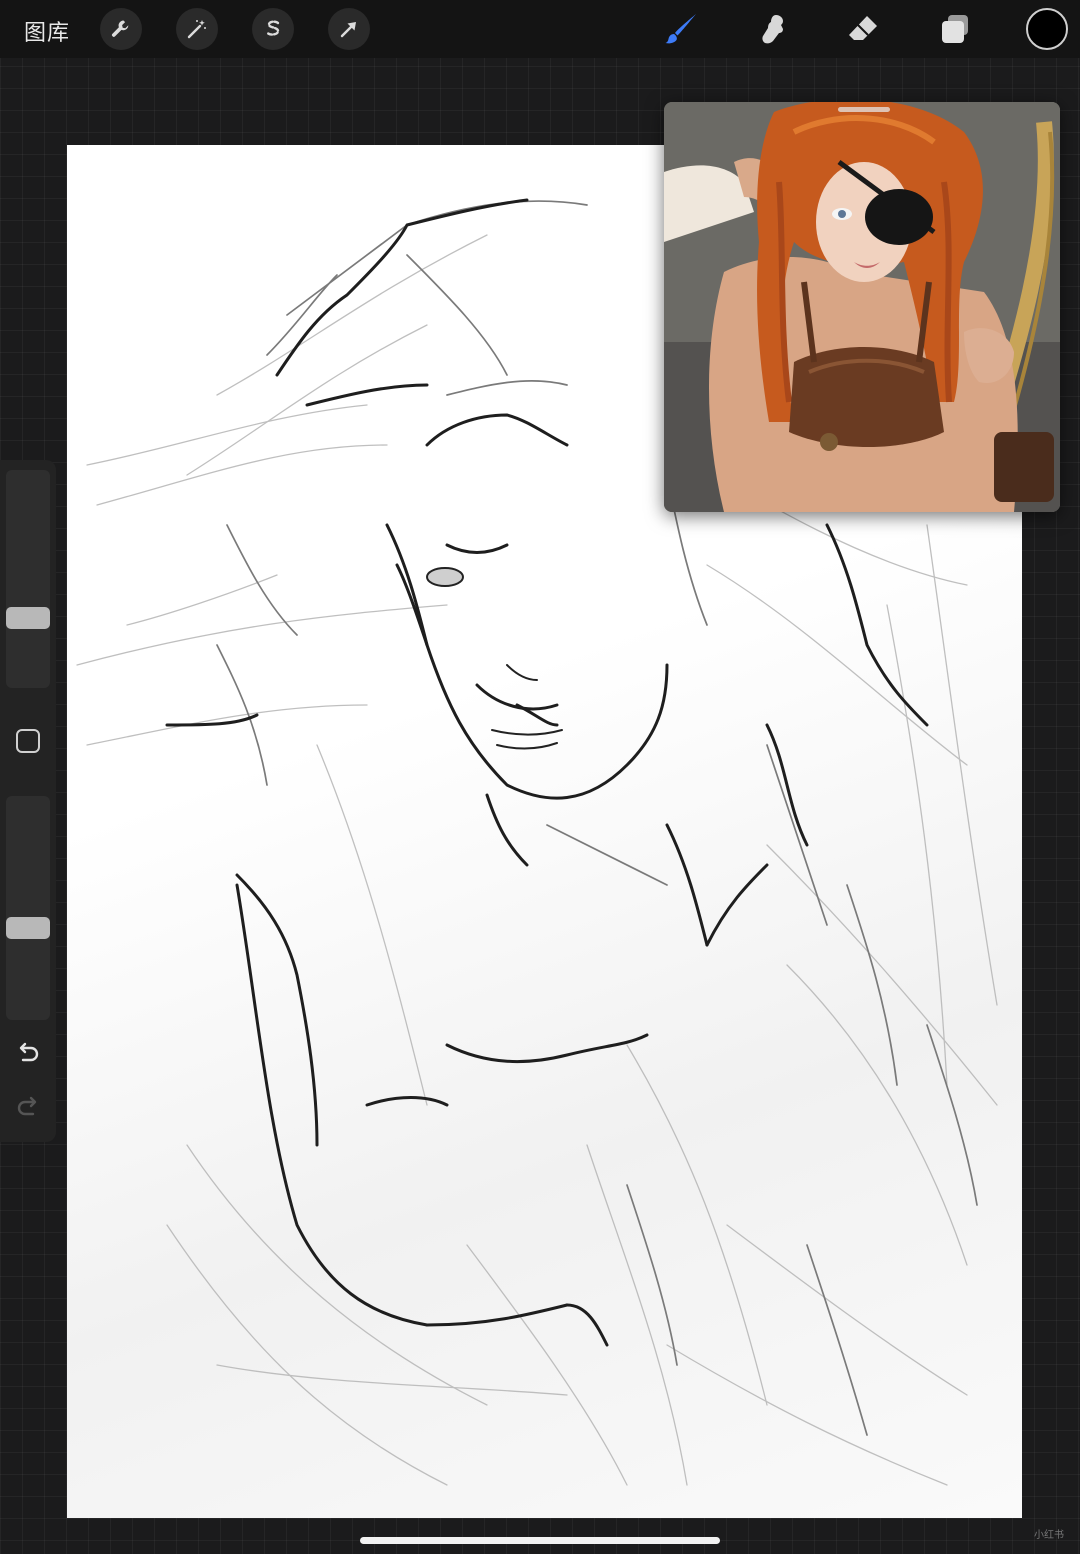 The width and height of the screenshot is (1080, 1554). I want to click on brush-button, so click(681, 29).